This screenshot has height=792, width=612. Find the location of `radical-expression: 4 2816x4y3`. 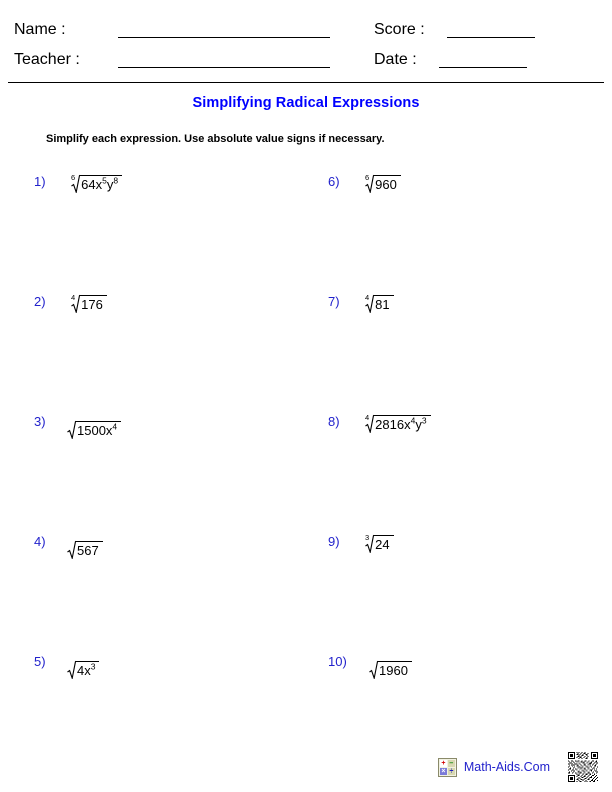

radical-expression: 4 2816x4y3 is located at coordinates (396, 423).